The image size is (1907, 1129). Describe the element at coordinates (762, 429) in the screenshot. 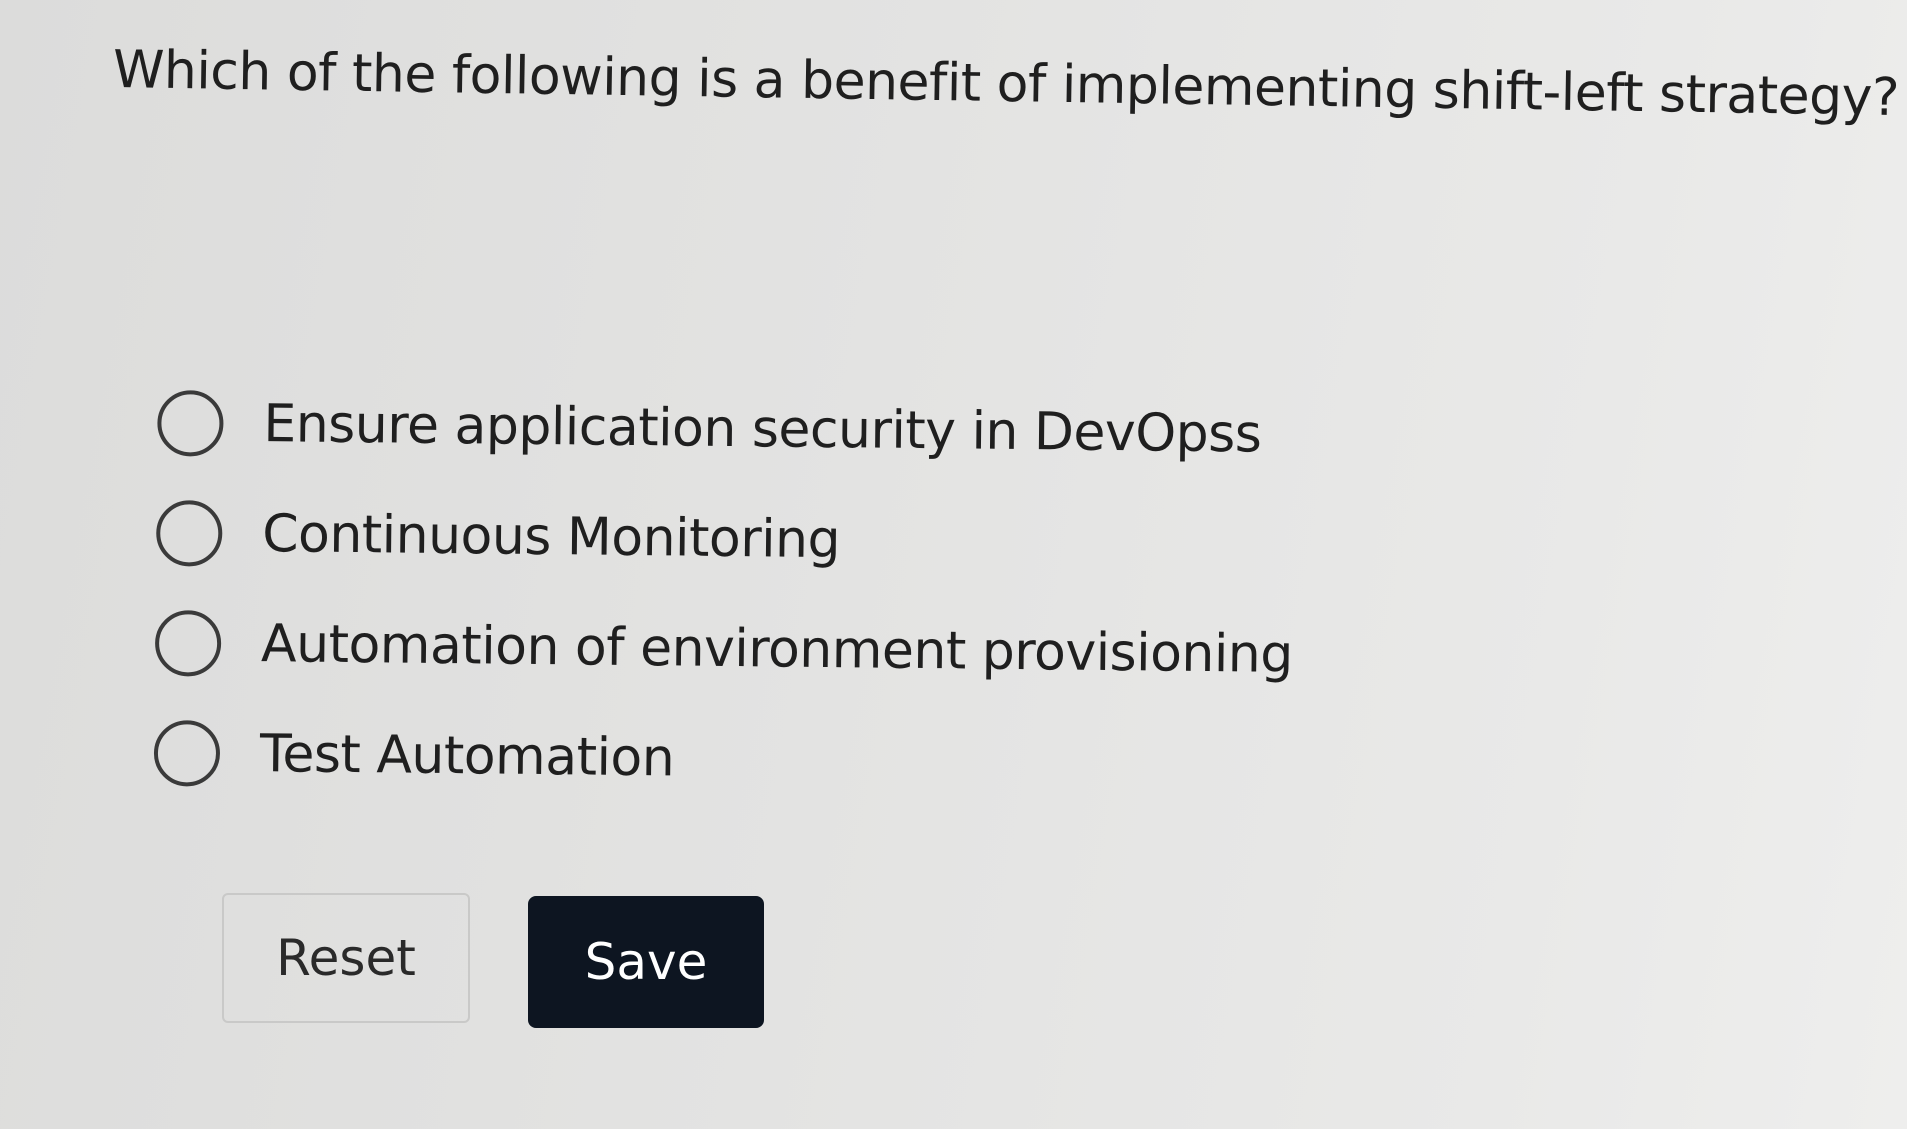

I see `option-label: Ensure application security in DevOpss` at that location.